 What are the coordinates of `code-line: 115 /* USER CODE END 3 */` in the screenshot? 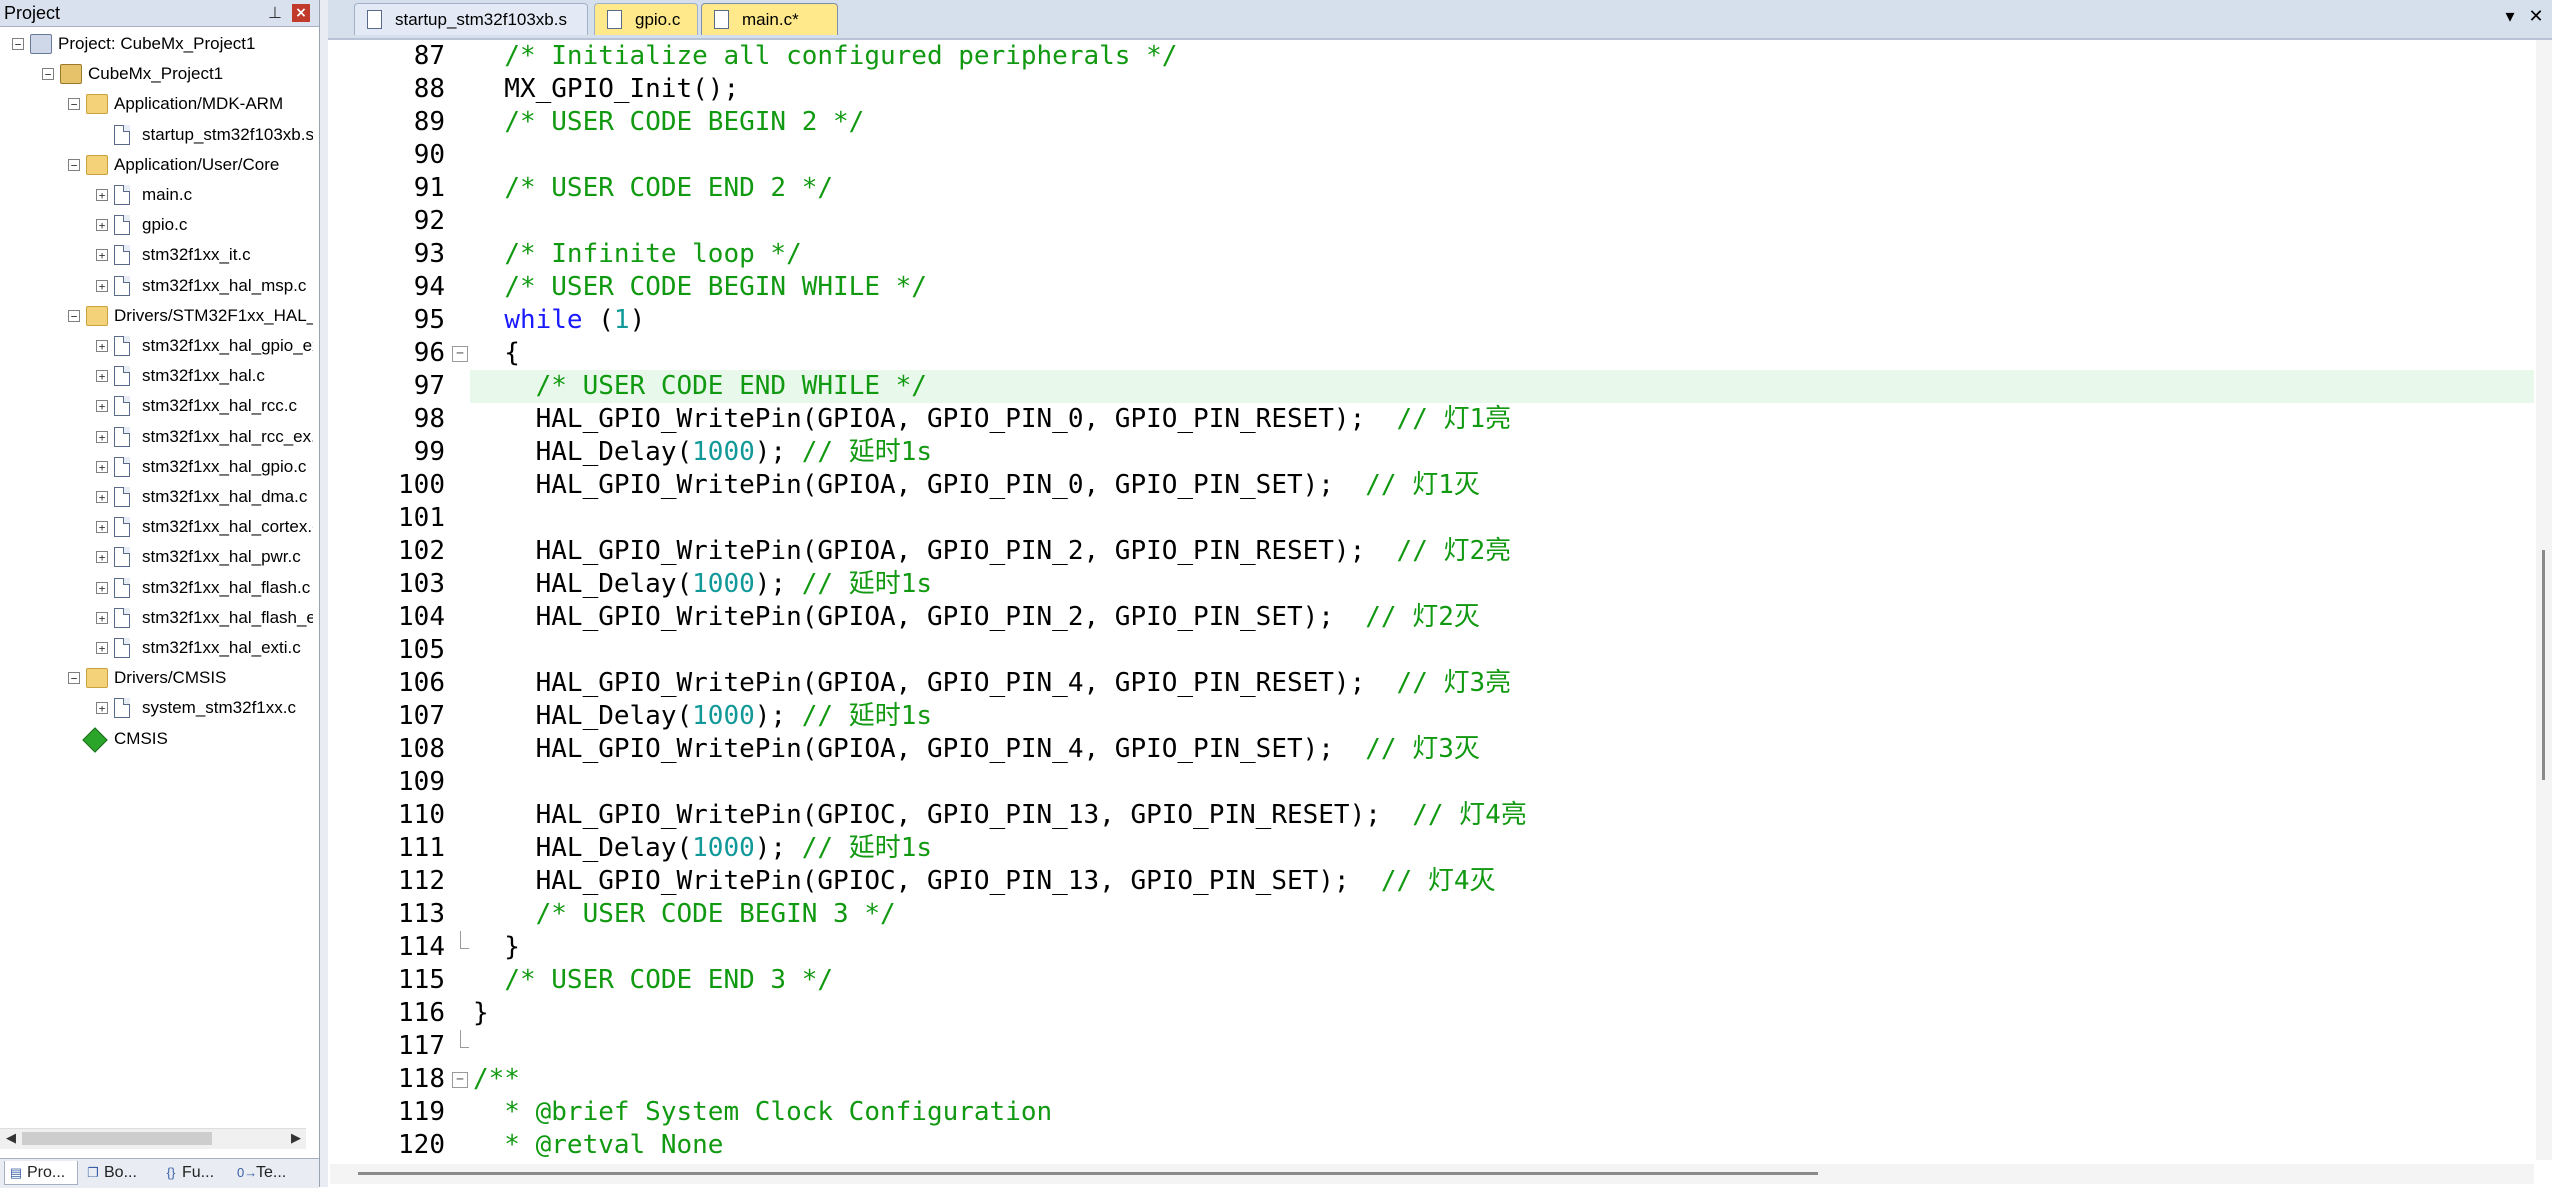 It's located at (1430, 980).